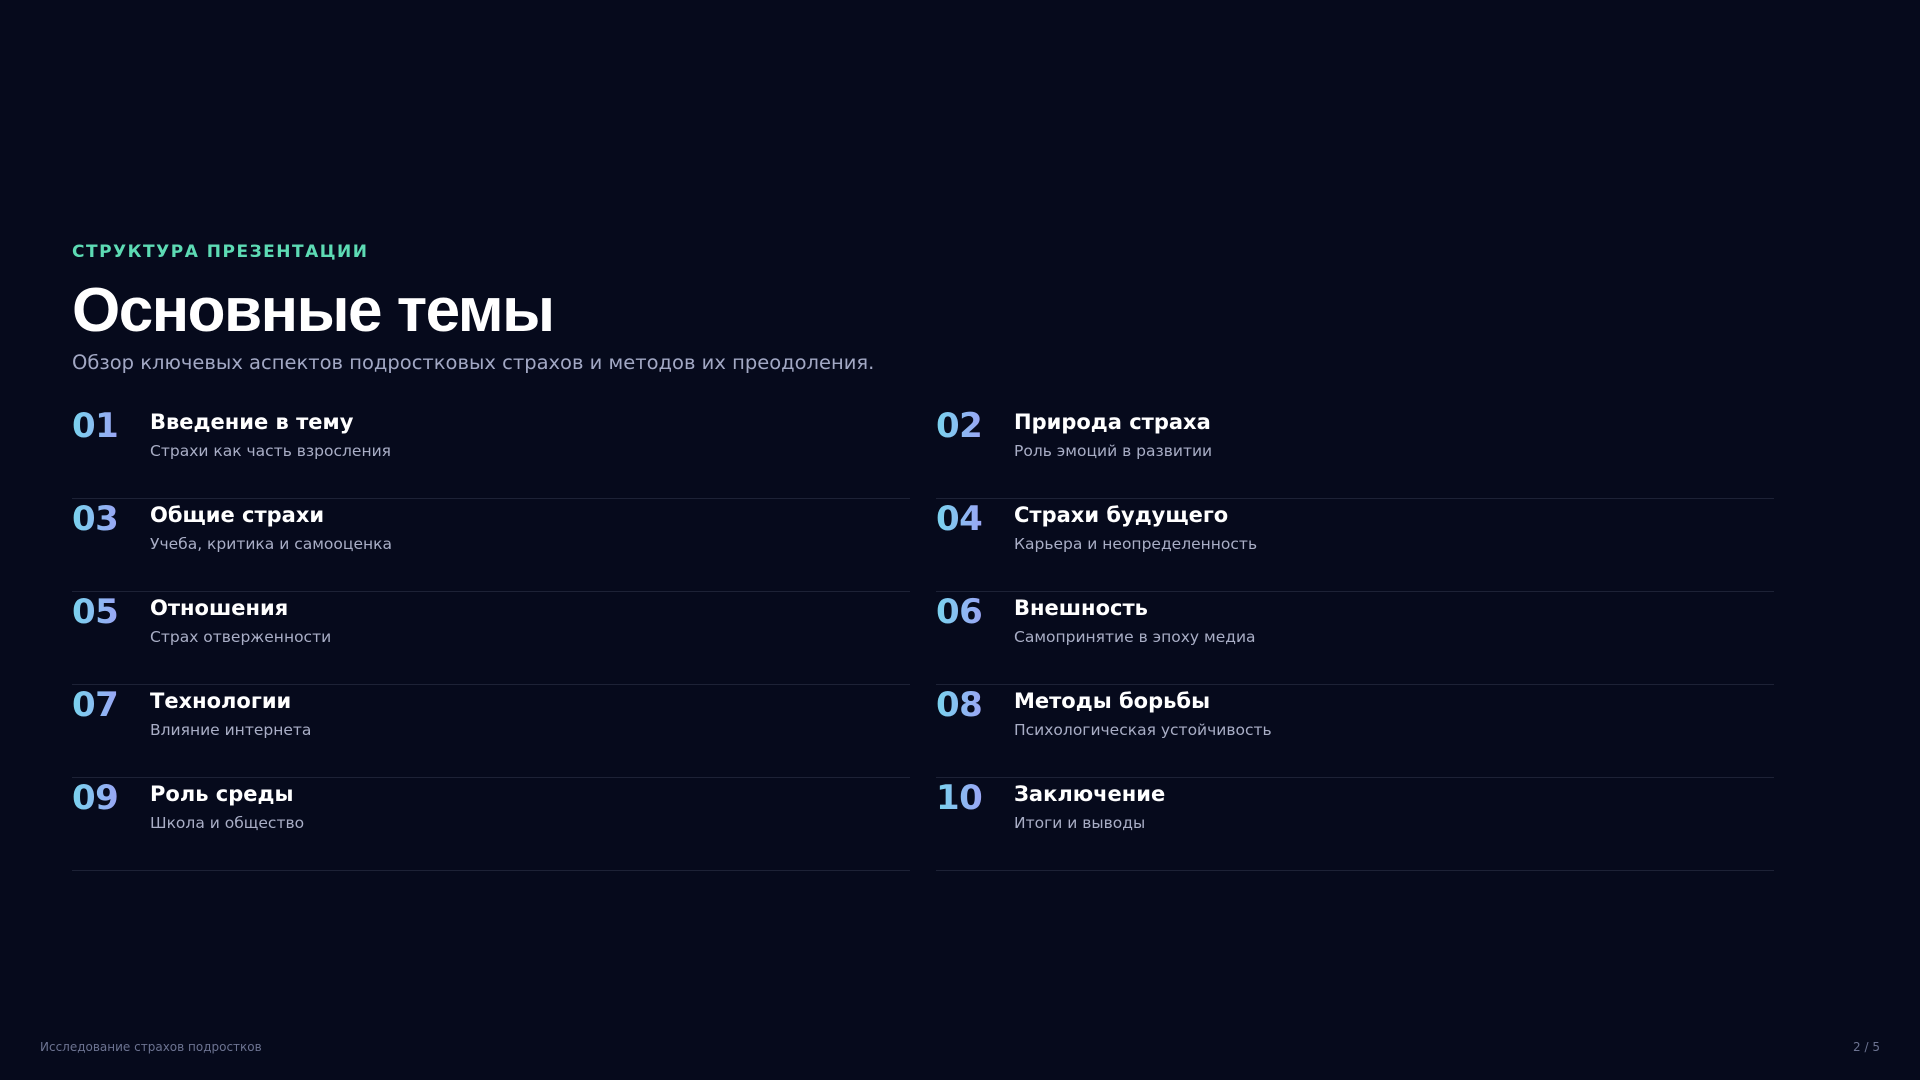  I want to click on topic-number: 08, so click(959, 705).